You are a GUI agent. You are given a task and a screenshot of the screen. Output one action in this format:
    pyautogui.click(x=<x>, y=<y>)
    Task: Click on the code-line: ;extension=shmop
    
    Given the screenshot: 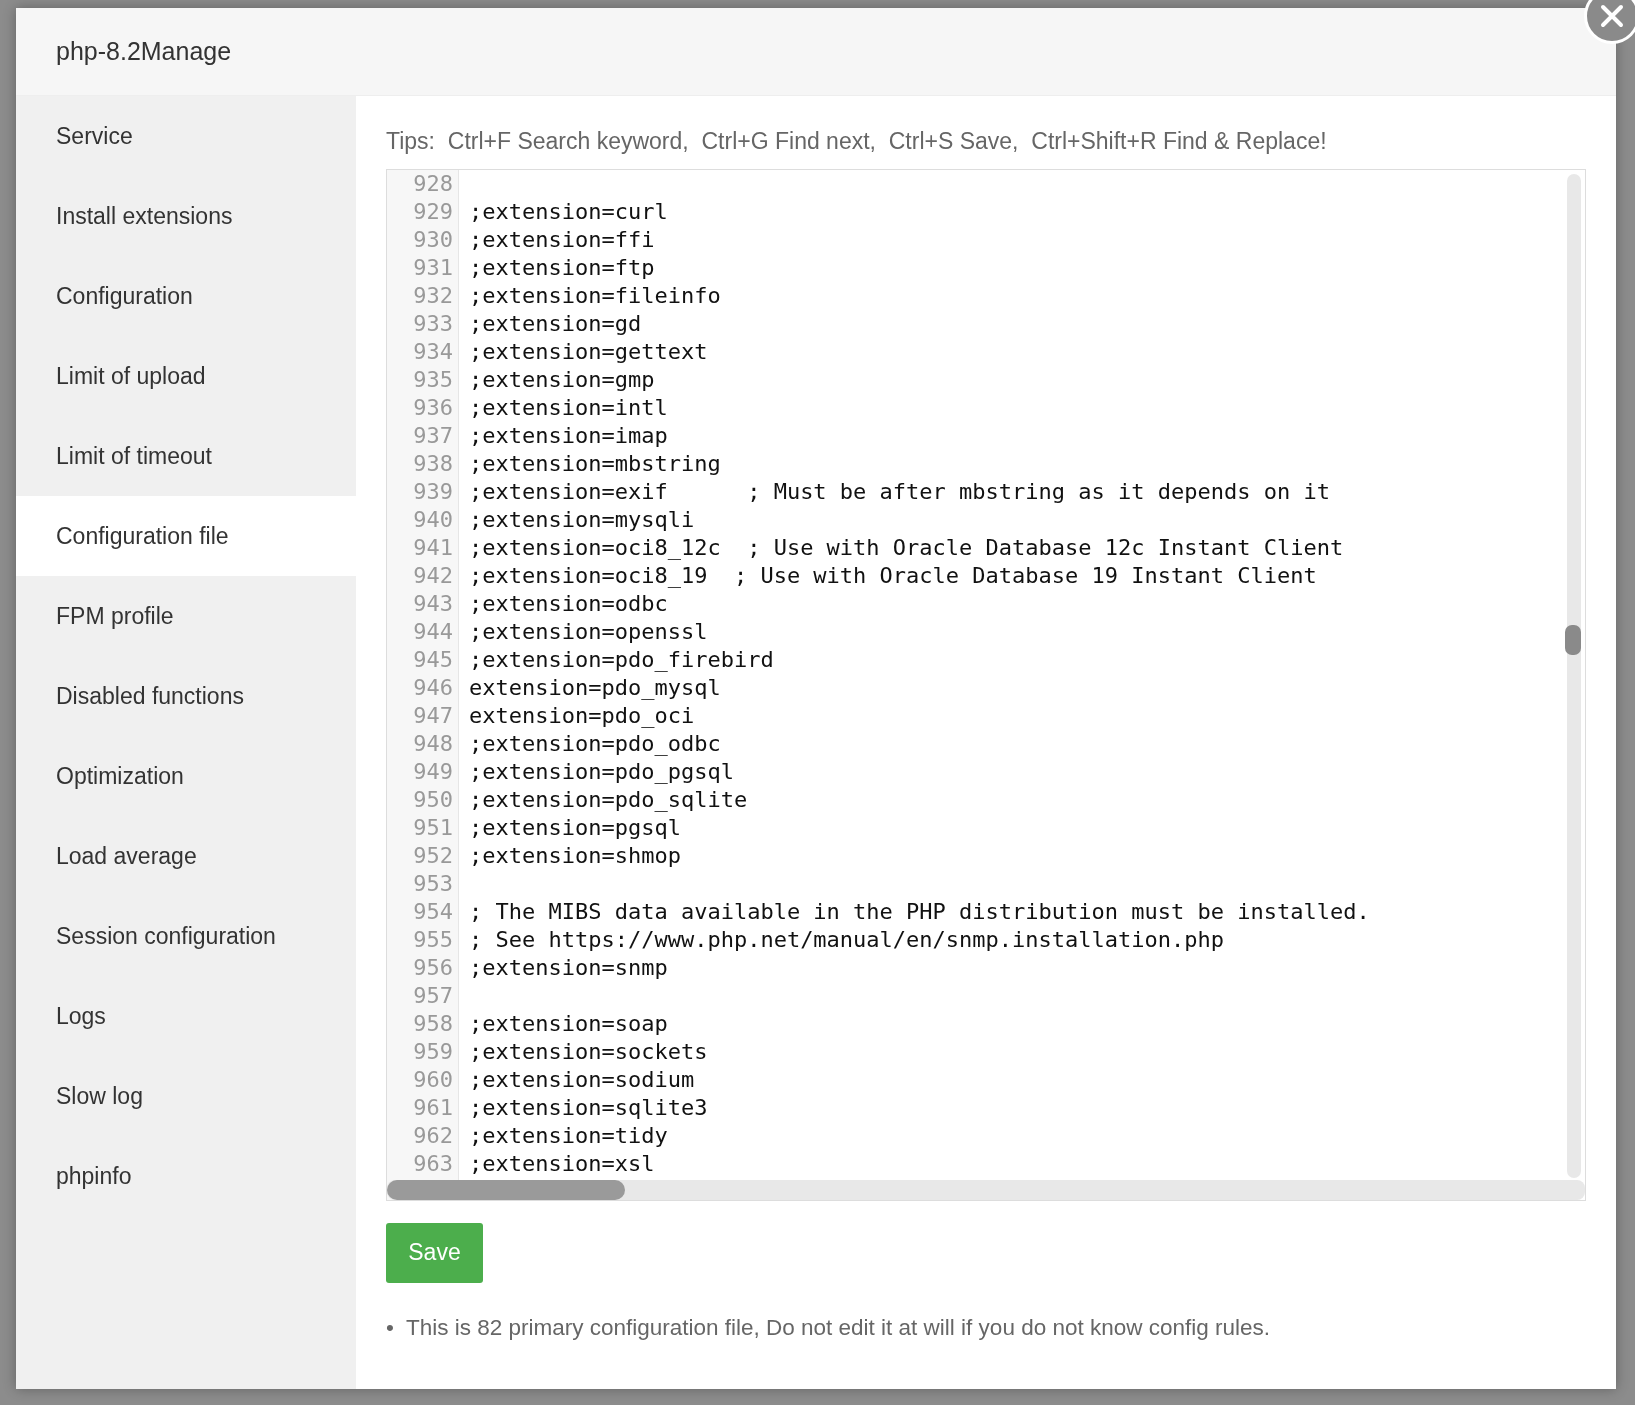 What is the action you would take?
    pyautogui.click(x=574, y=855)
    